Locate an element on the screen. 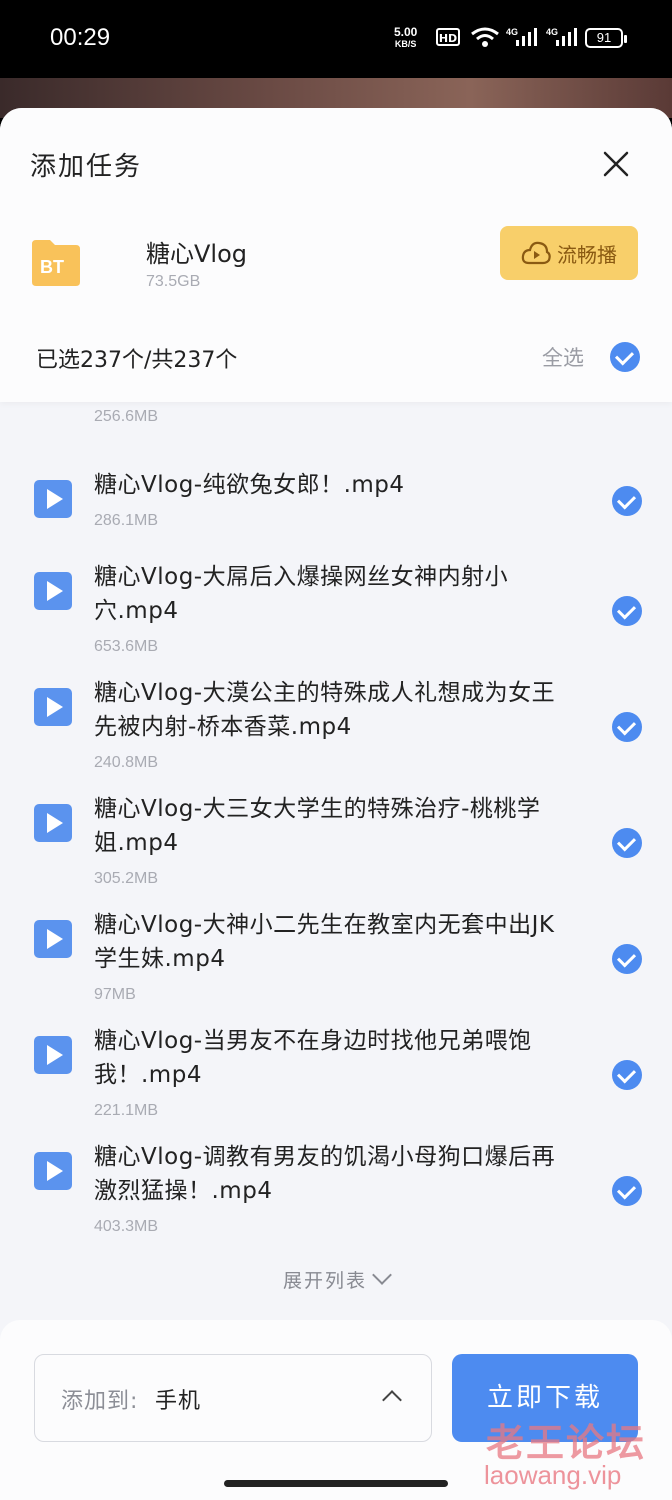 This screenshot has width=672, height=1500. selected-count: 已选237个/共237个 is located at coordinates (137, 360).